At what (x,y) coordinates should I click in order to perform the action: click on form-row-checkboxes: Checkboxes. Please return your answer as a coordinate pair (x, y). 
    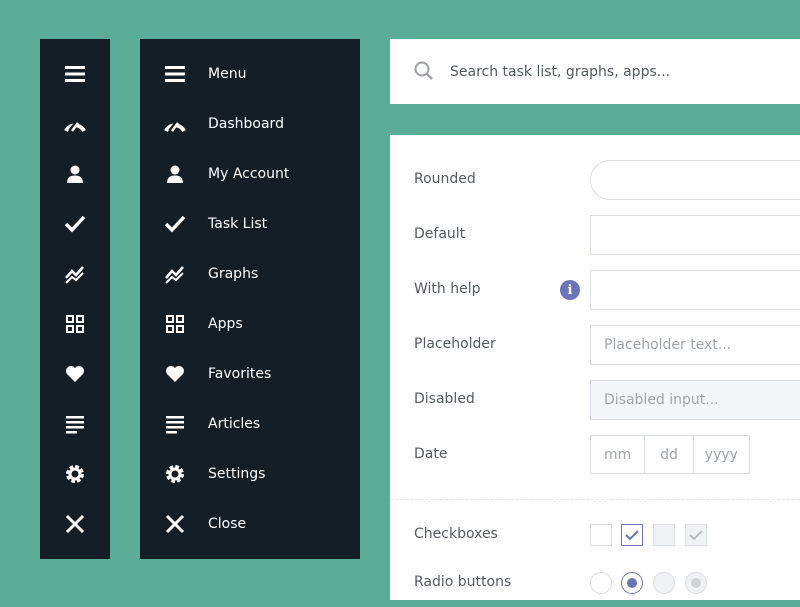
    Looking at the image, I should click on (595, 537).